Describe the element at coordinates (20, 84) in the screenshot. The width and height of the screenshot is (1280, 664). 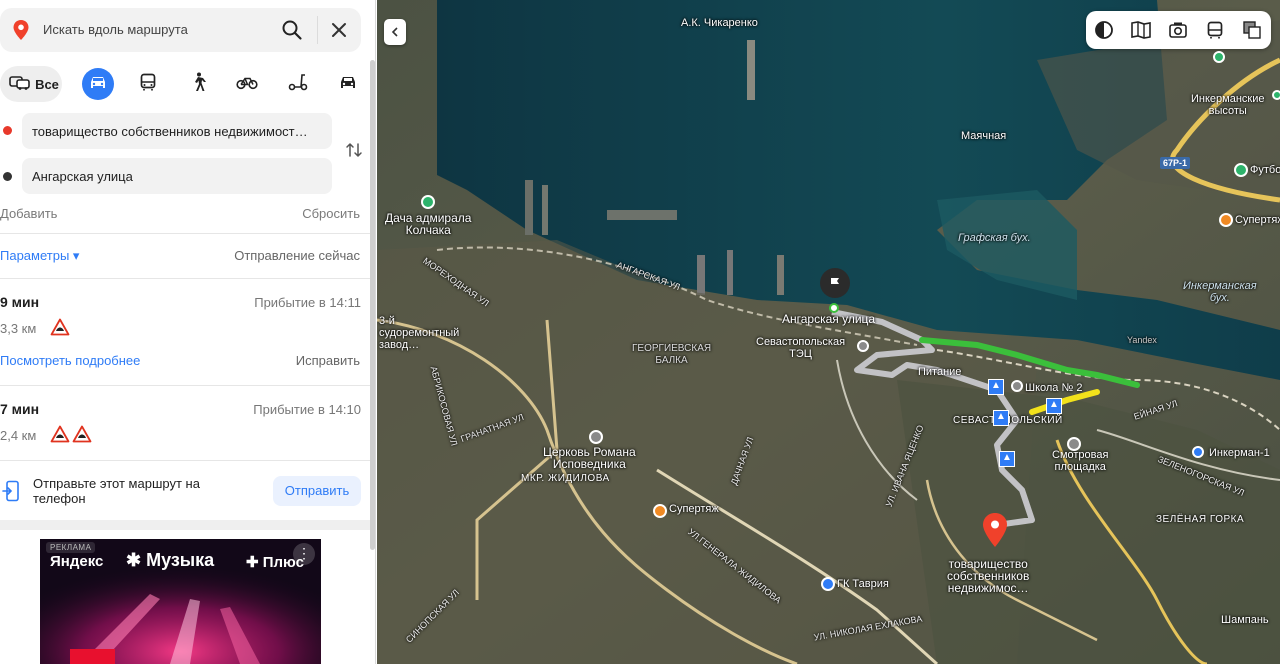
I see `multi-transport-icon` at that location.